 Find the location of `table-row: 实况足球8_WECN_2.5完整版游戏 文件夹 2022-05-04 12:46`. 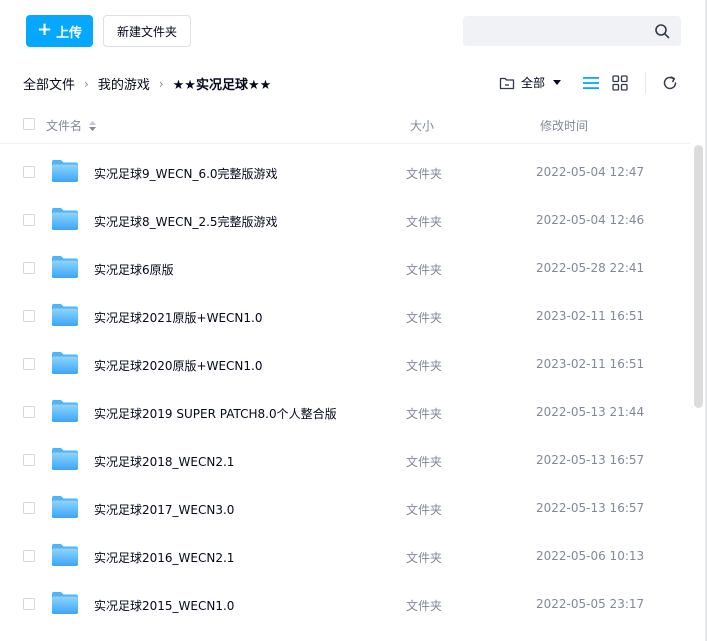

table-row: 实况足球8_WECN_2.5完整版游戏 文件夹 2022-05-04 12:46 is located at coordinates (345, 220).